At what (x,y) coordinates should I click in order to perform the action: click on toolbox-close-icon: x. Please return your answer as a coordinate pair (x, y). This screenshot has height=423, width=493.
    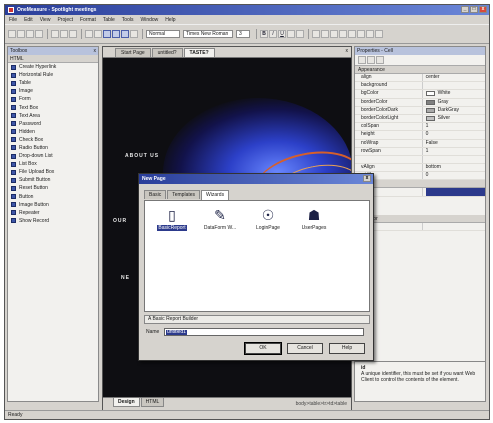
    Looking at the image, I should click on (95, 51).